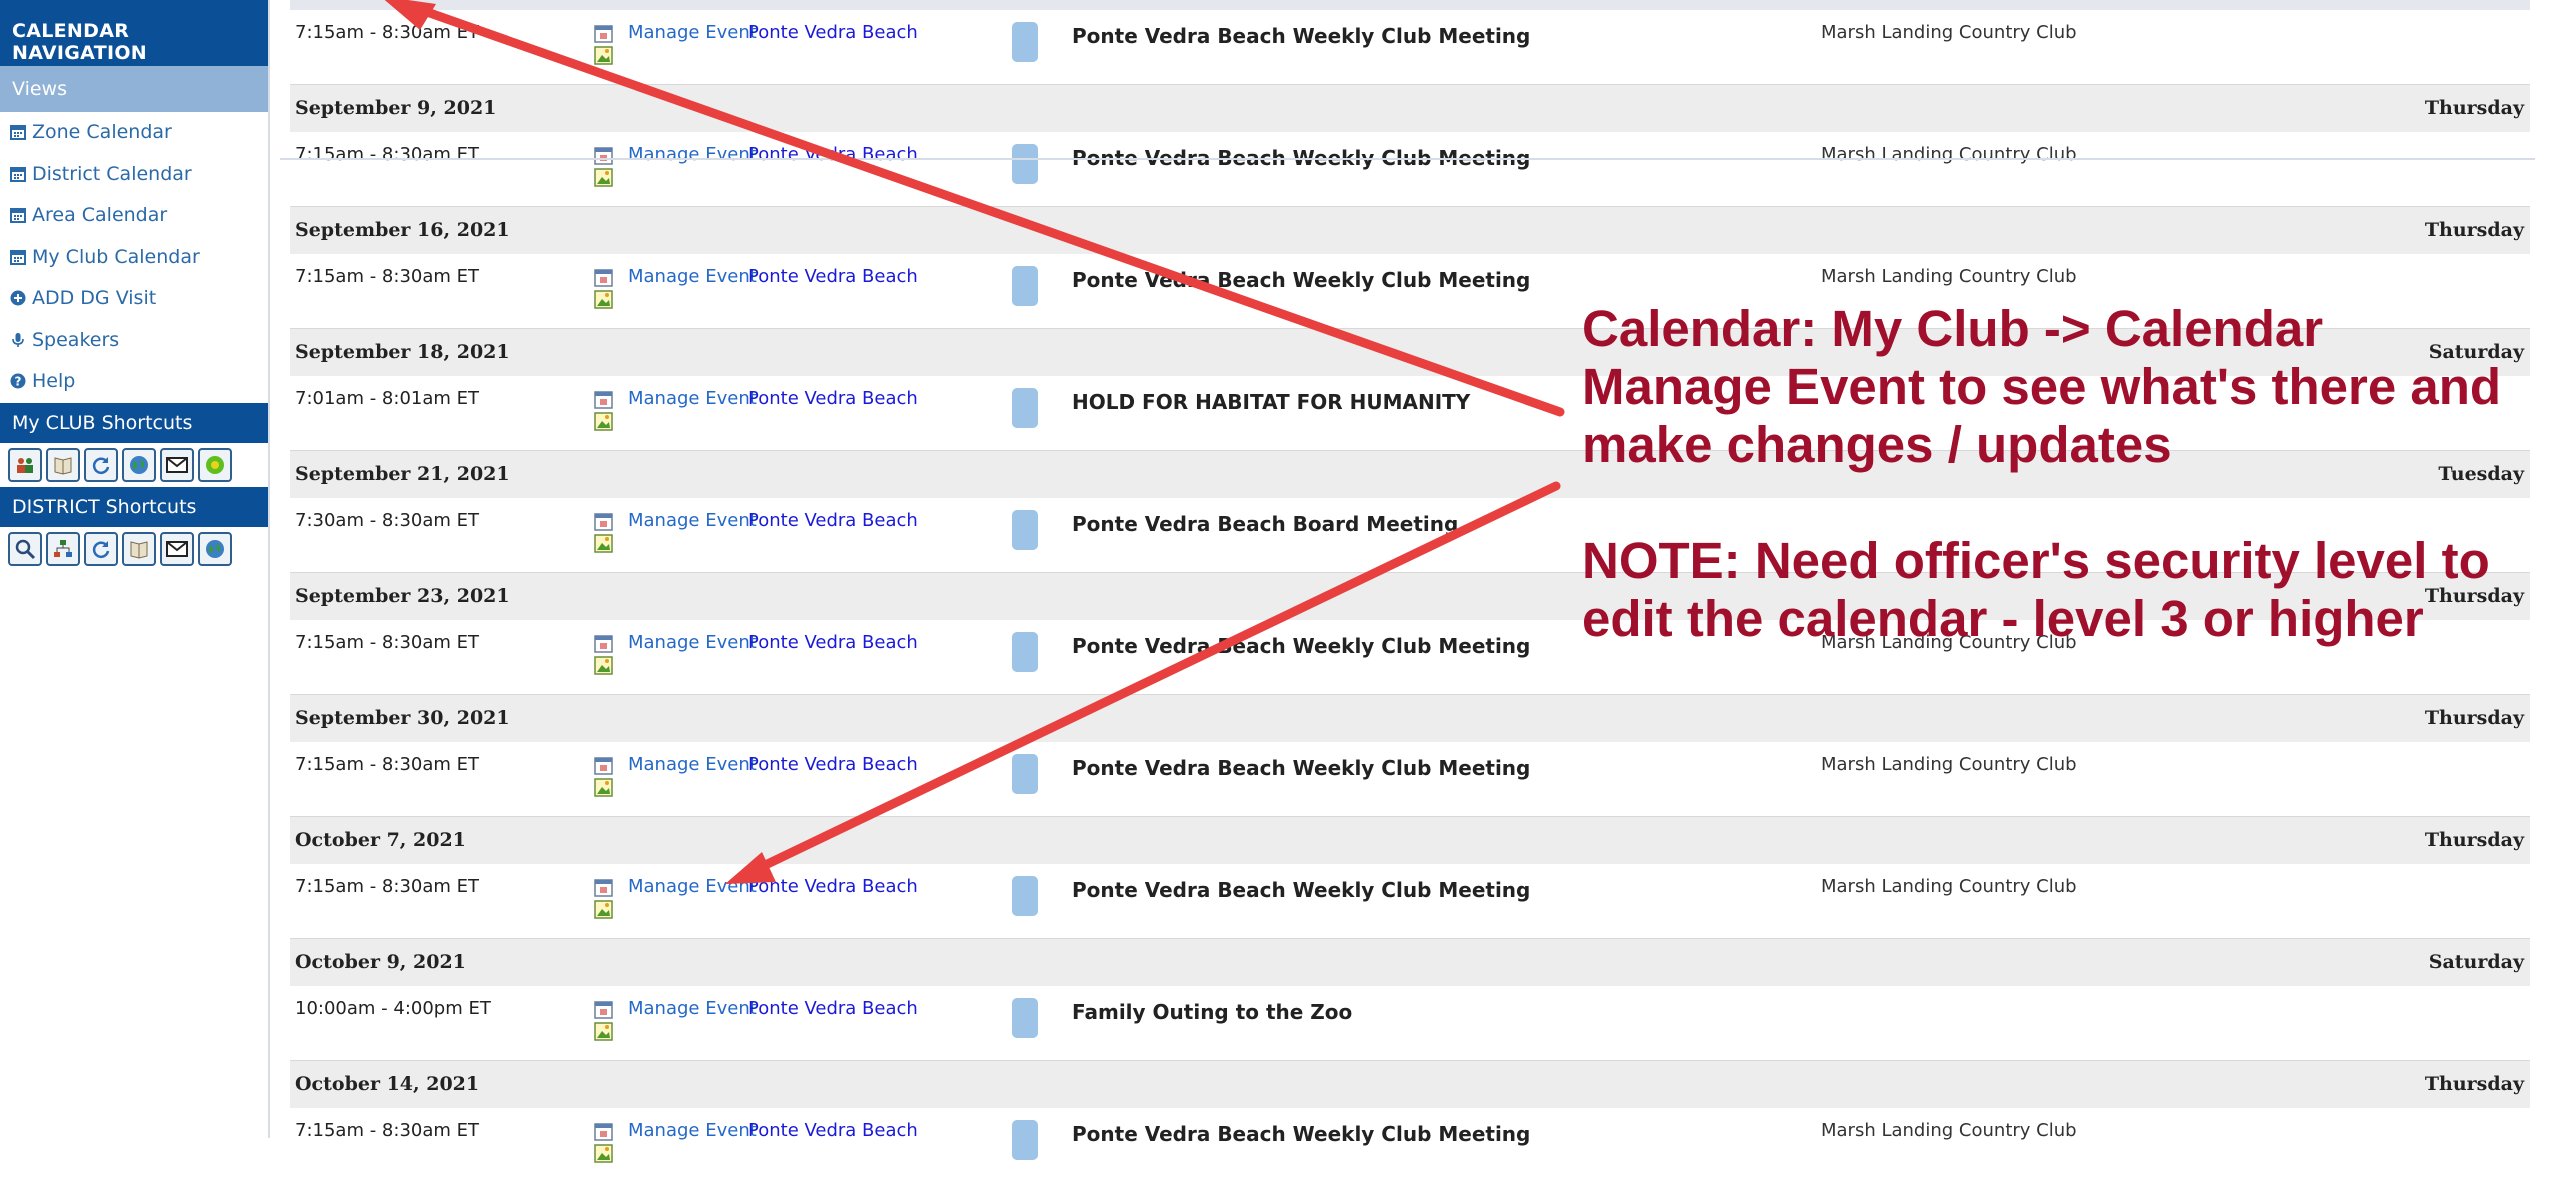 This screenshot has height=1182, width=2560. I want to click on annotation-line: make changes / updates, so click(1877, 444).